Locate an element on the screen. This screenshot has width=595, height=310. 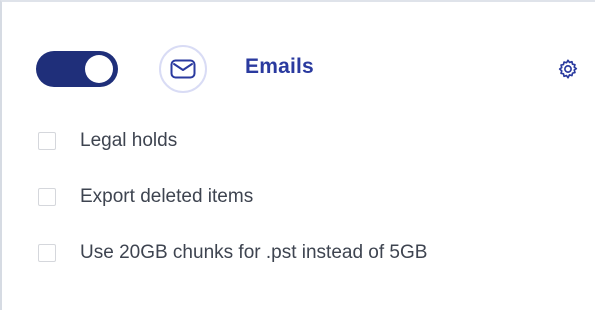
option-legal-holds: Legal holds is located at coordinates (232, 141).